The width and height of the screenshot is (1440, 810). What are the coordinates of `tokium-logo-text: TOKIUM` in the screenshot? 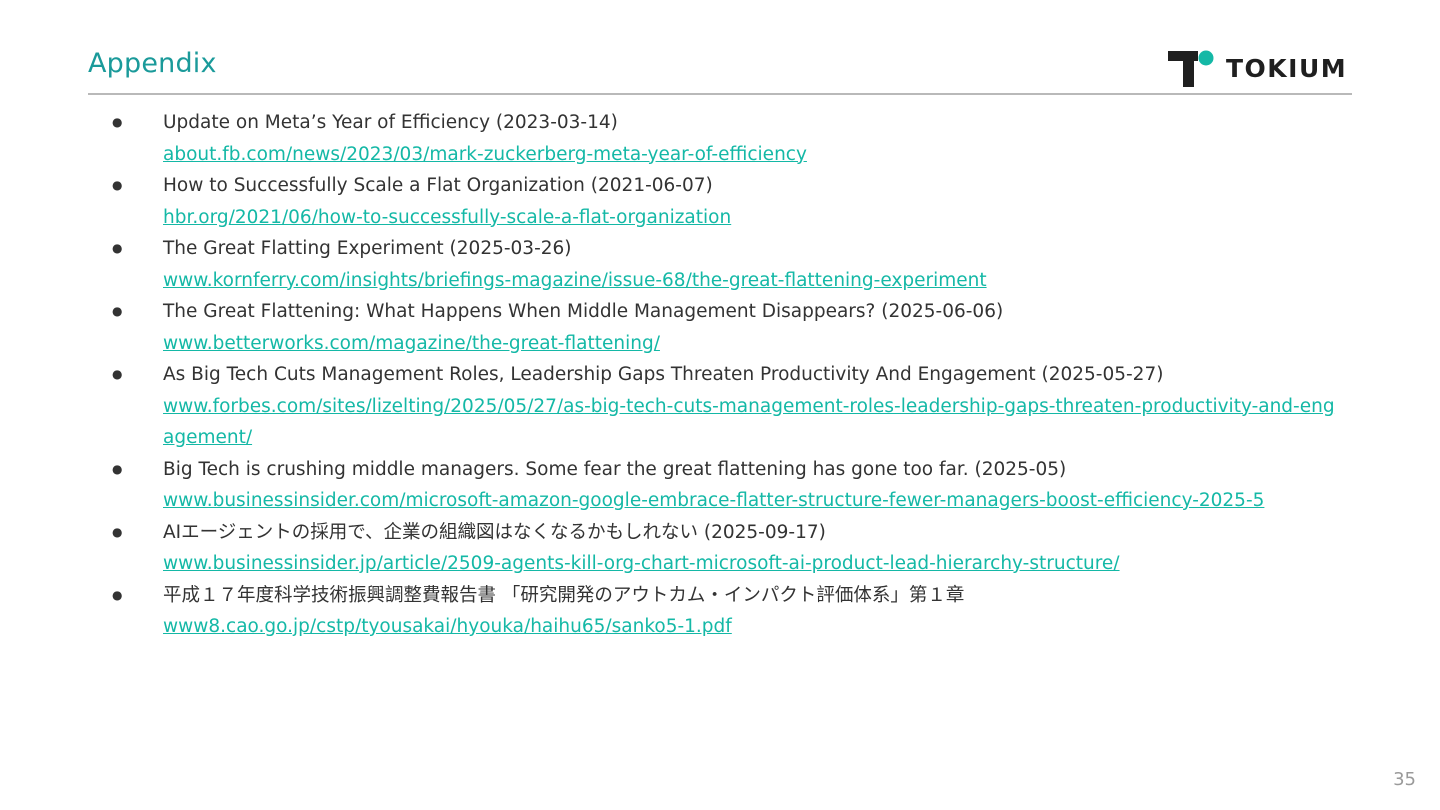 It's located at (1287, 68).